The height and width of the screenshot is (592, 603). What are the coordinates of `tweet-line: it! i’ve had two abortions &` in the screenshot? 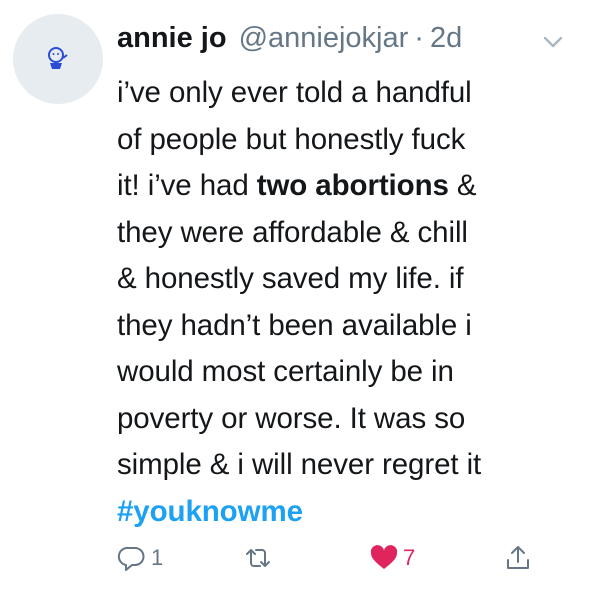 It's located at (297, 185).